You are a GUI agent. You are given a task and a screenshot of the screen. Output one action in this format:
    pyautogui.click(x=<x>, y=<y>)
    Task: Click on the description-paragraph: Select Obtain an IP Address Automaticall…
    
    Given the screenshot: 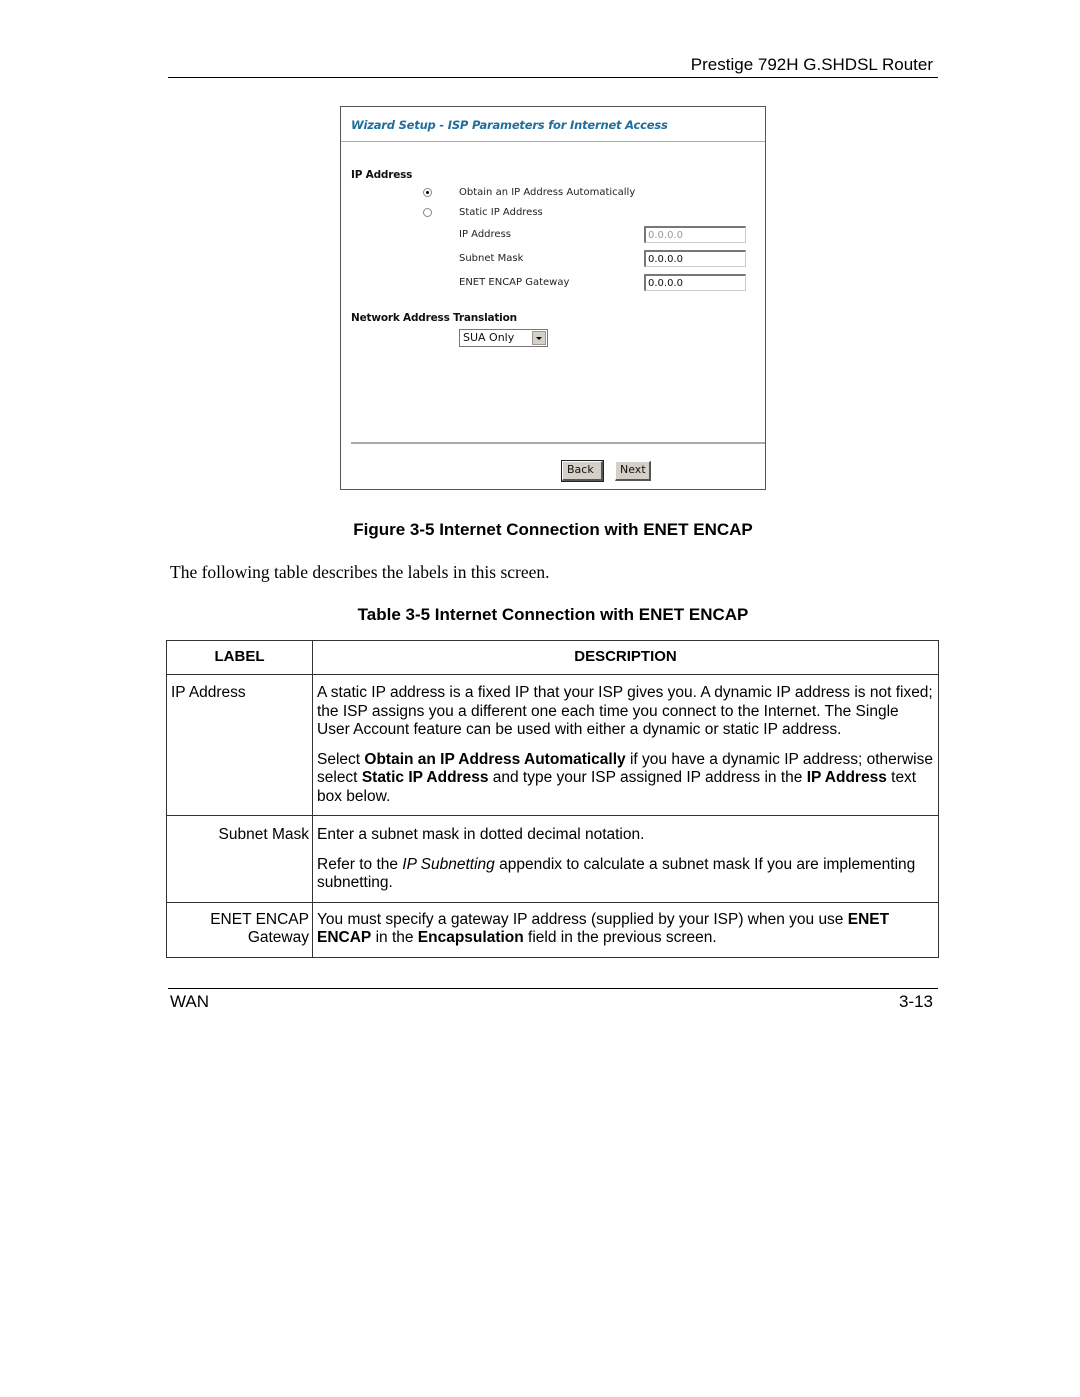 What is the action you would take?
    pyautogui.click(x=625, y=779)
    